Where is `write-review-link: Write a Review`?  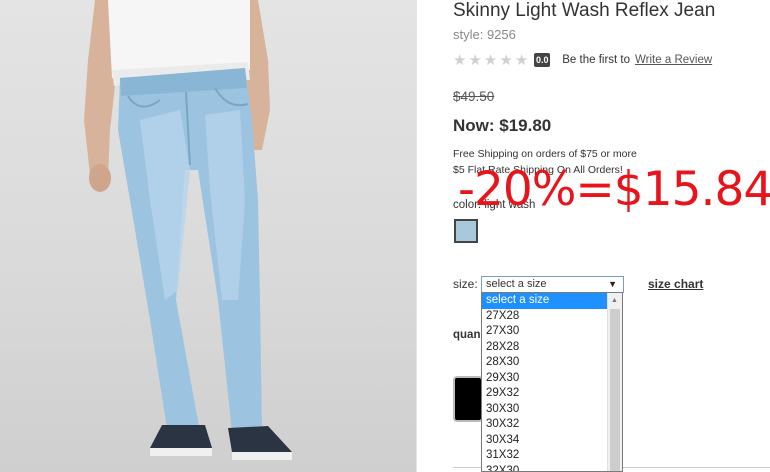
write-review-link: Write a Review is located at coordinates (673, 60).